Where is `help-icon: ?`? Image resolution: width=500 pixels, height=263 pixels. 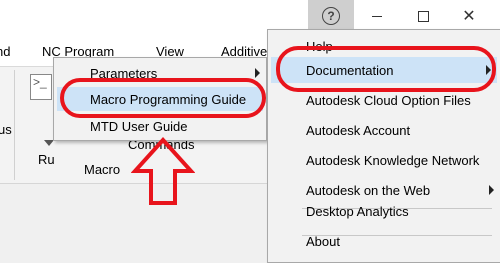 help-icon: ? is located at coordinates (331, 16).